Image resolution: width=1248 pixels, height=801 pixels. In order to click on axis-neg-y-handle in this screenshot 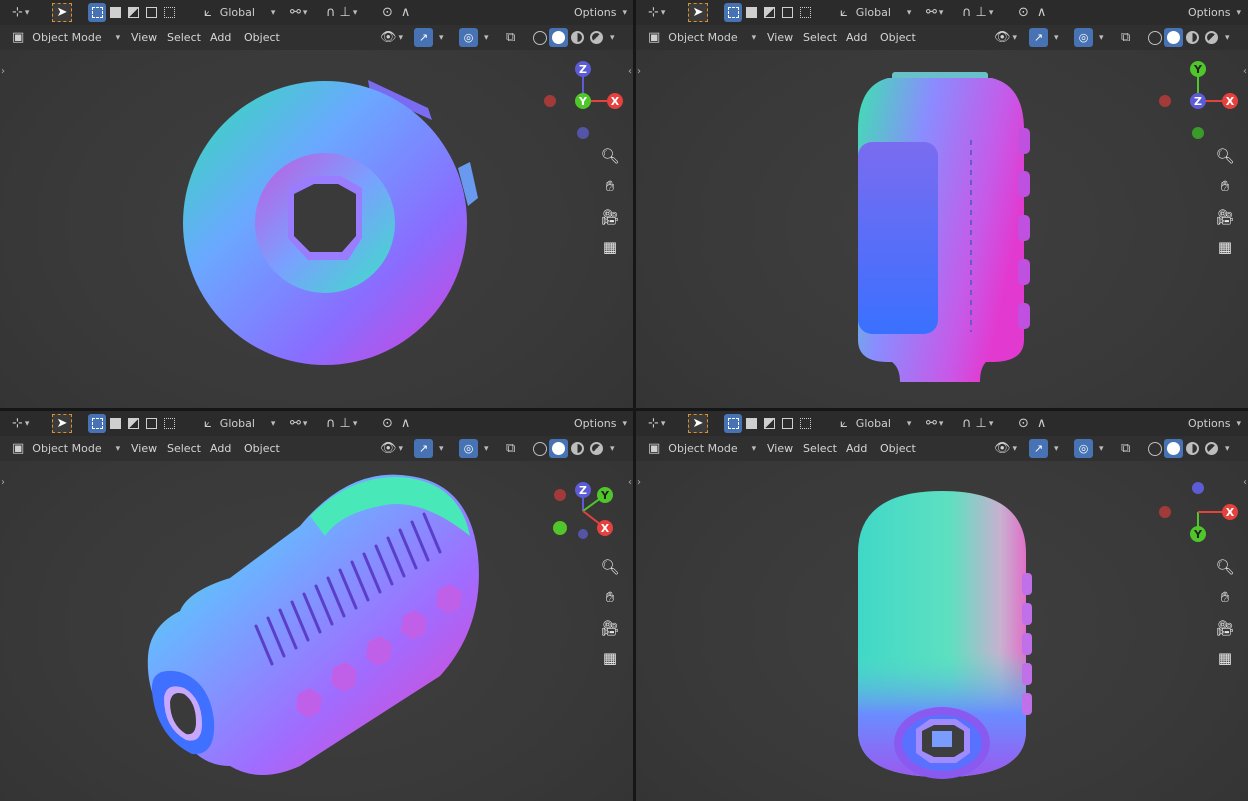, I will do `click(1198, 133)`.